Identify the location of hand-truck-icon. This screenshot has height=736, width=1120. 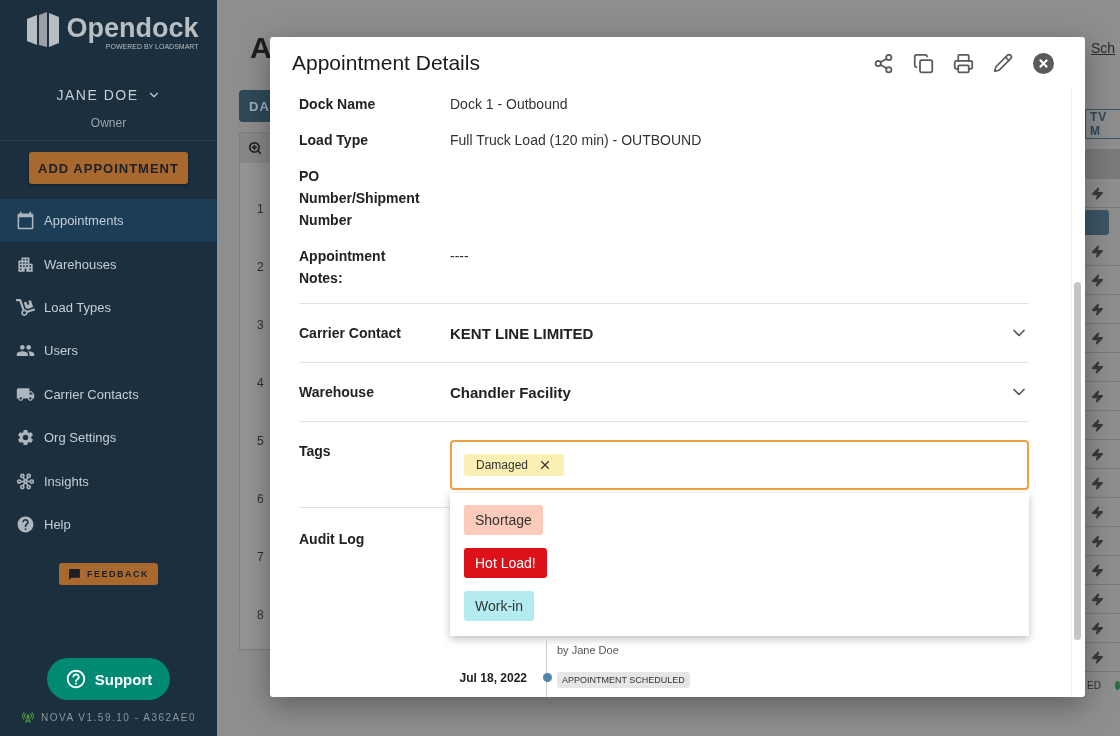
(25, 307).